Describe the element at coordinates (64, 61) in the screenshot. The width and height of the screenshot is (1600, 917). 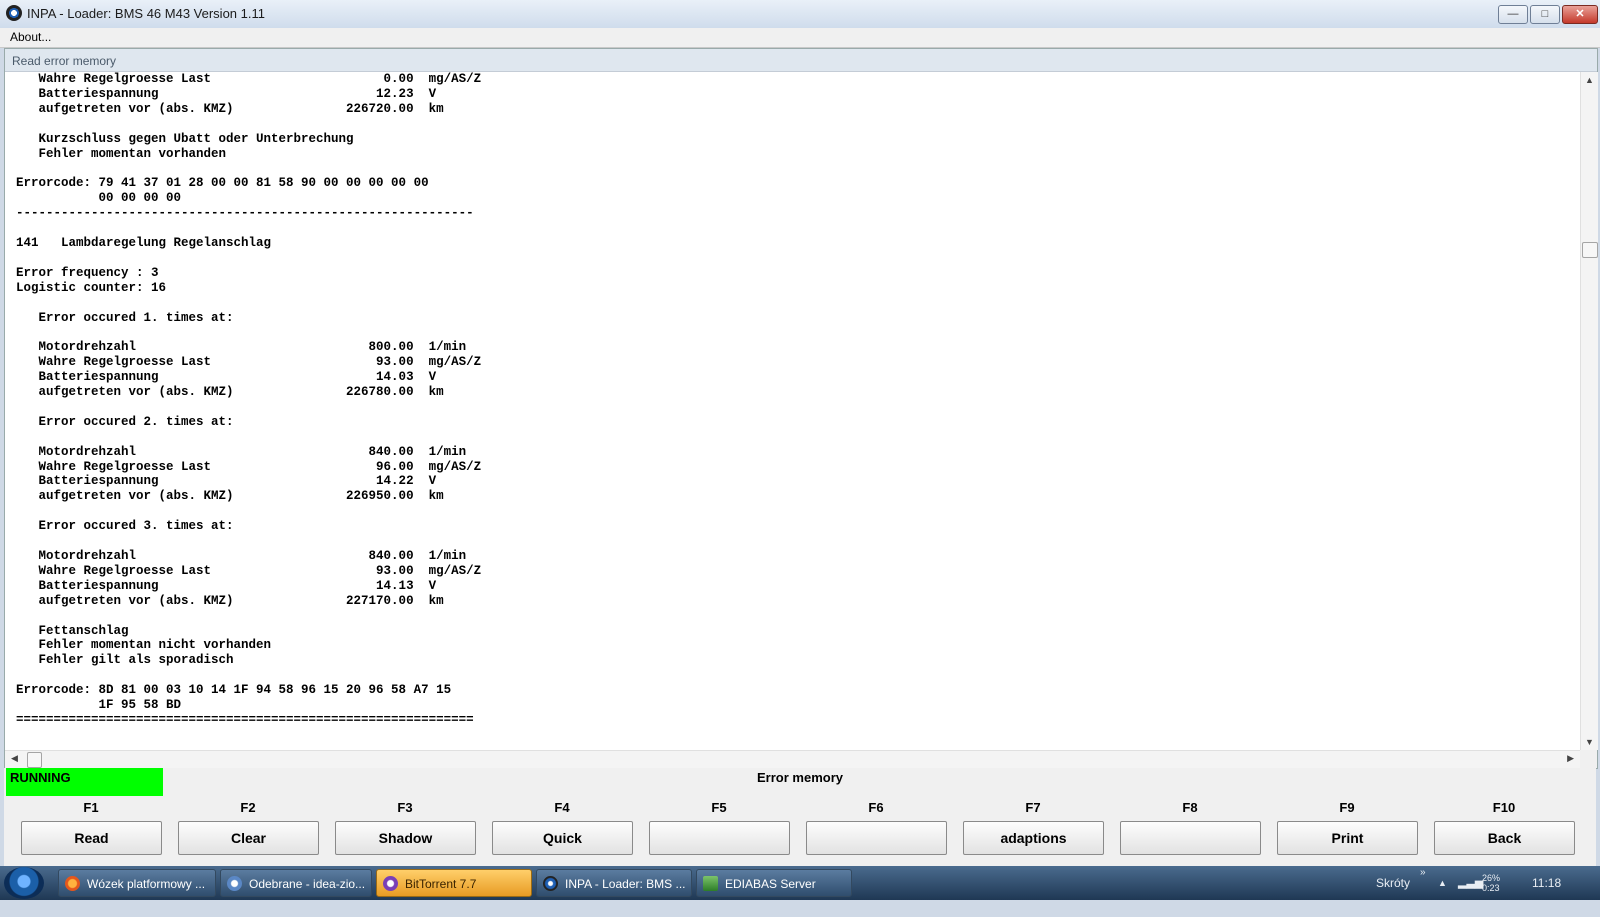
I see `pane-title: Read error memory` at that location.